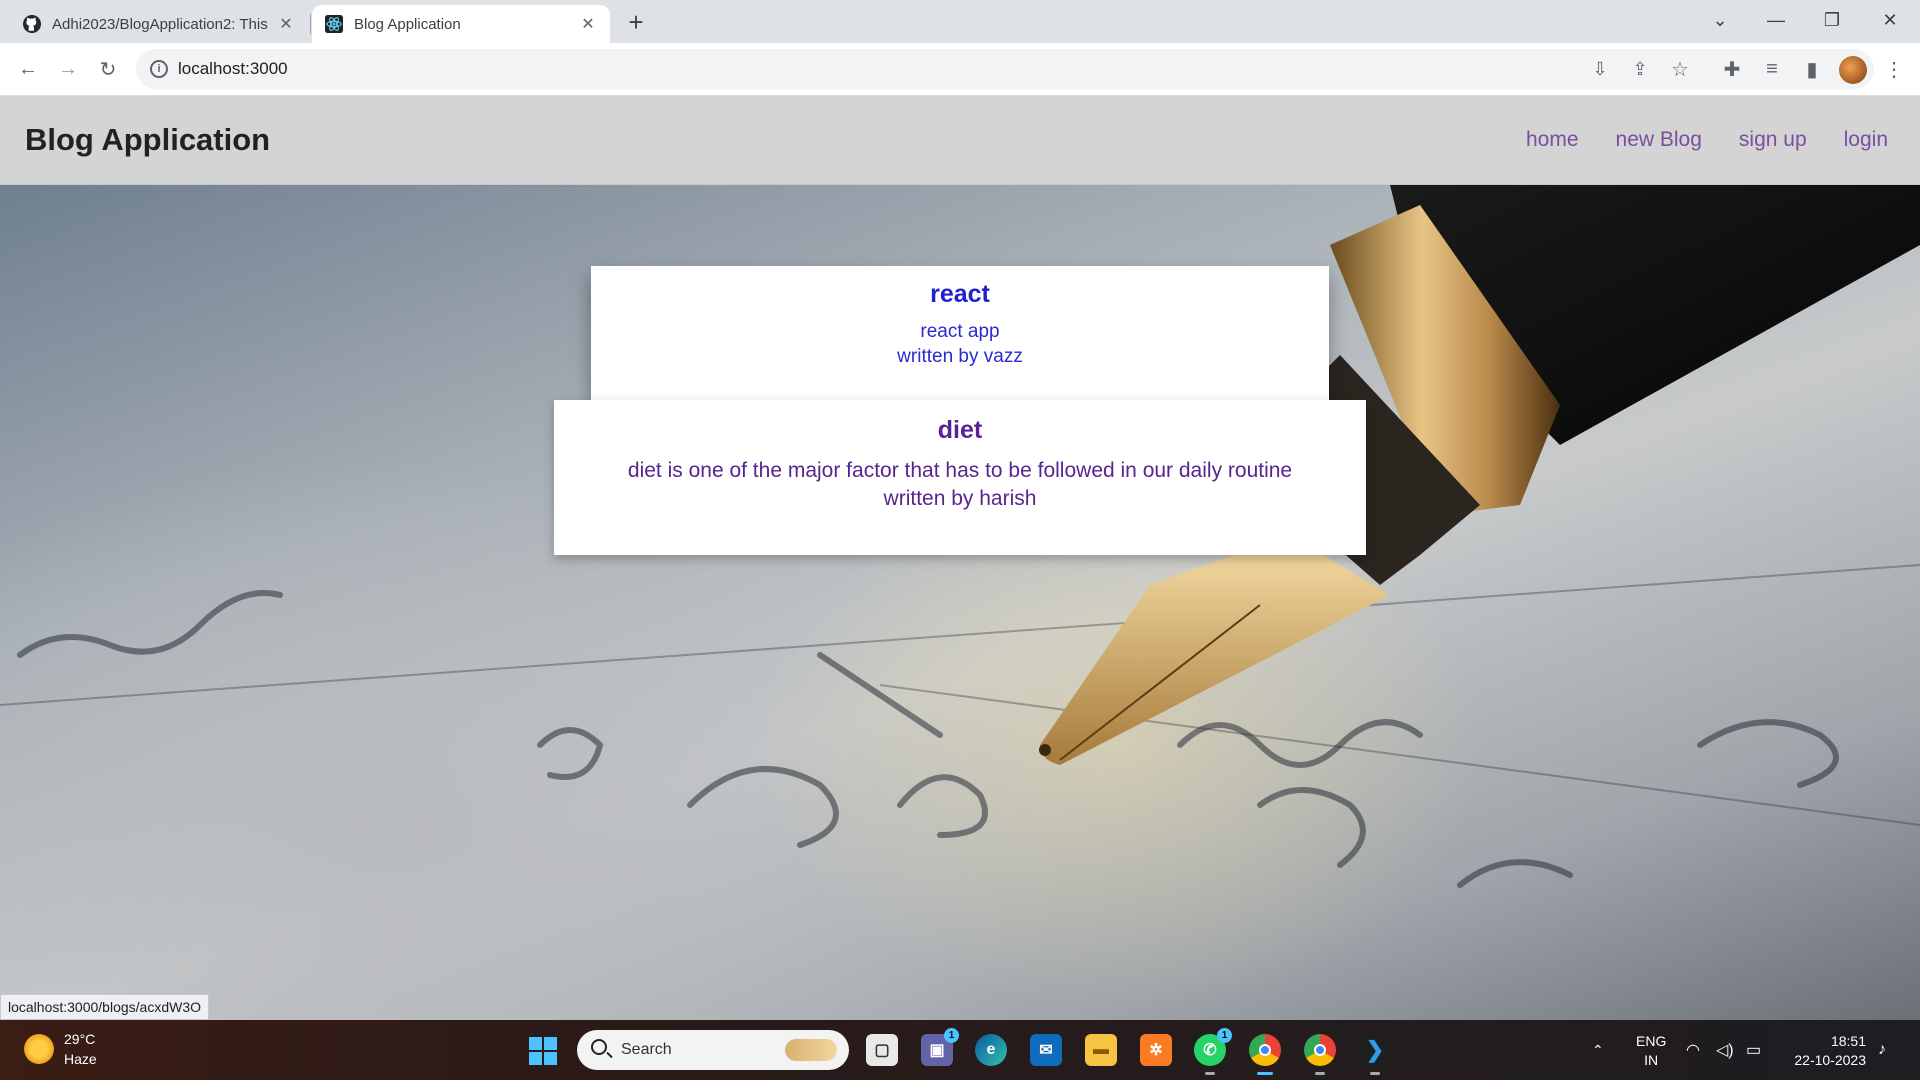 The height and width of the screenshot is (1080, 1920). Describe the element at coordinates (1651, 1051) in the screenshot. I see `language-indicator: ENG IN` at that location.